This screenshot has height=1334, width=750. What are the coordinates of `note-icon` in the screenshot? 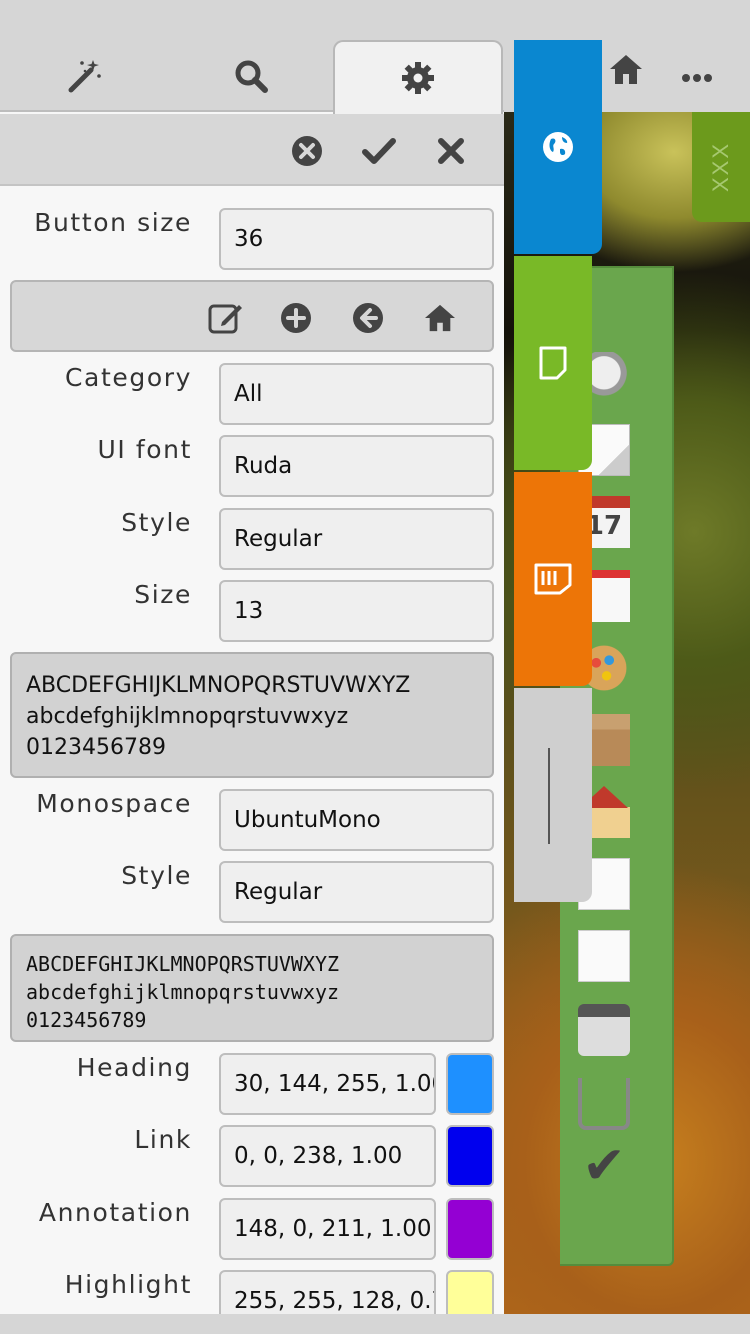 It's located at (553, 363).